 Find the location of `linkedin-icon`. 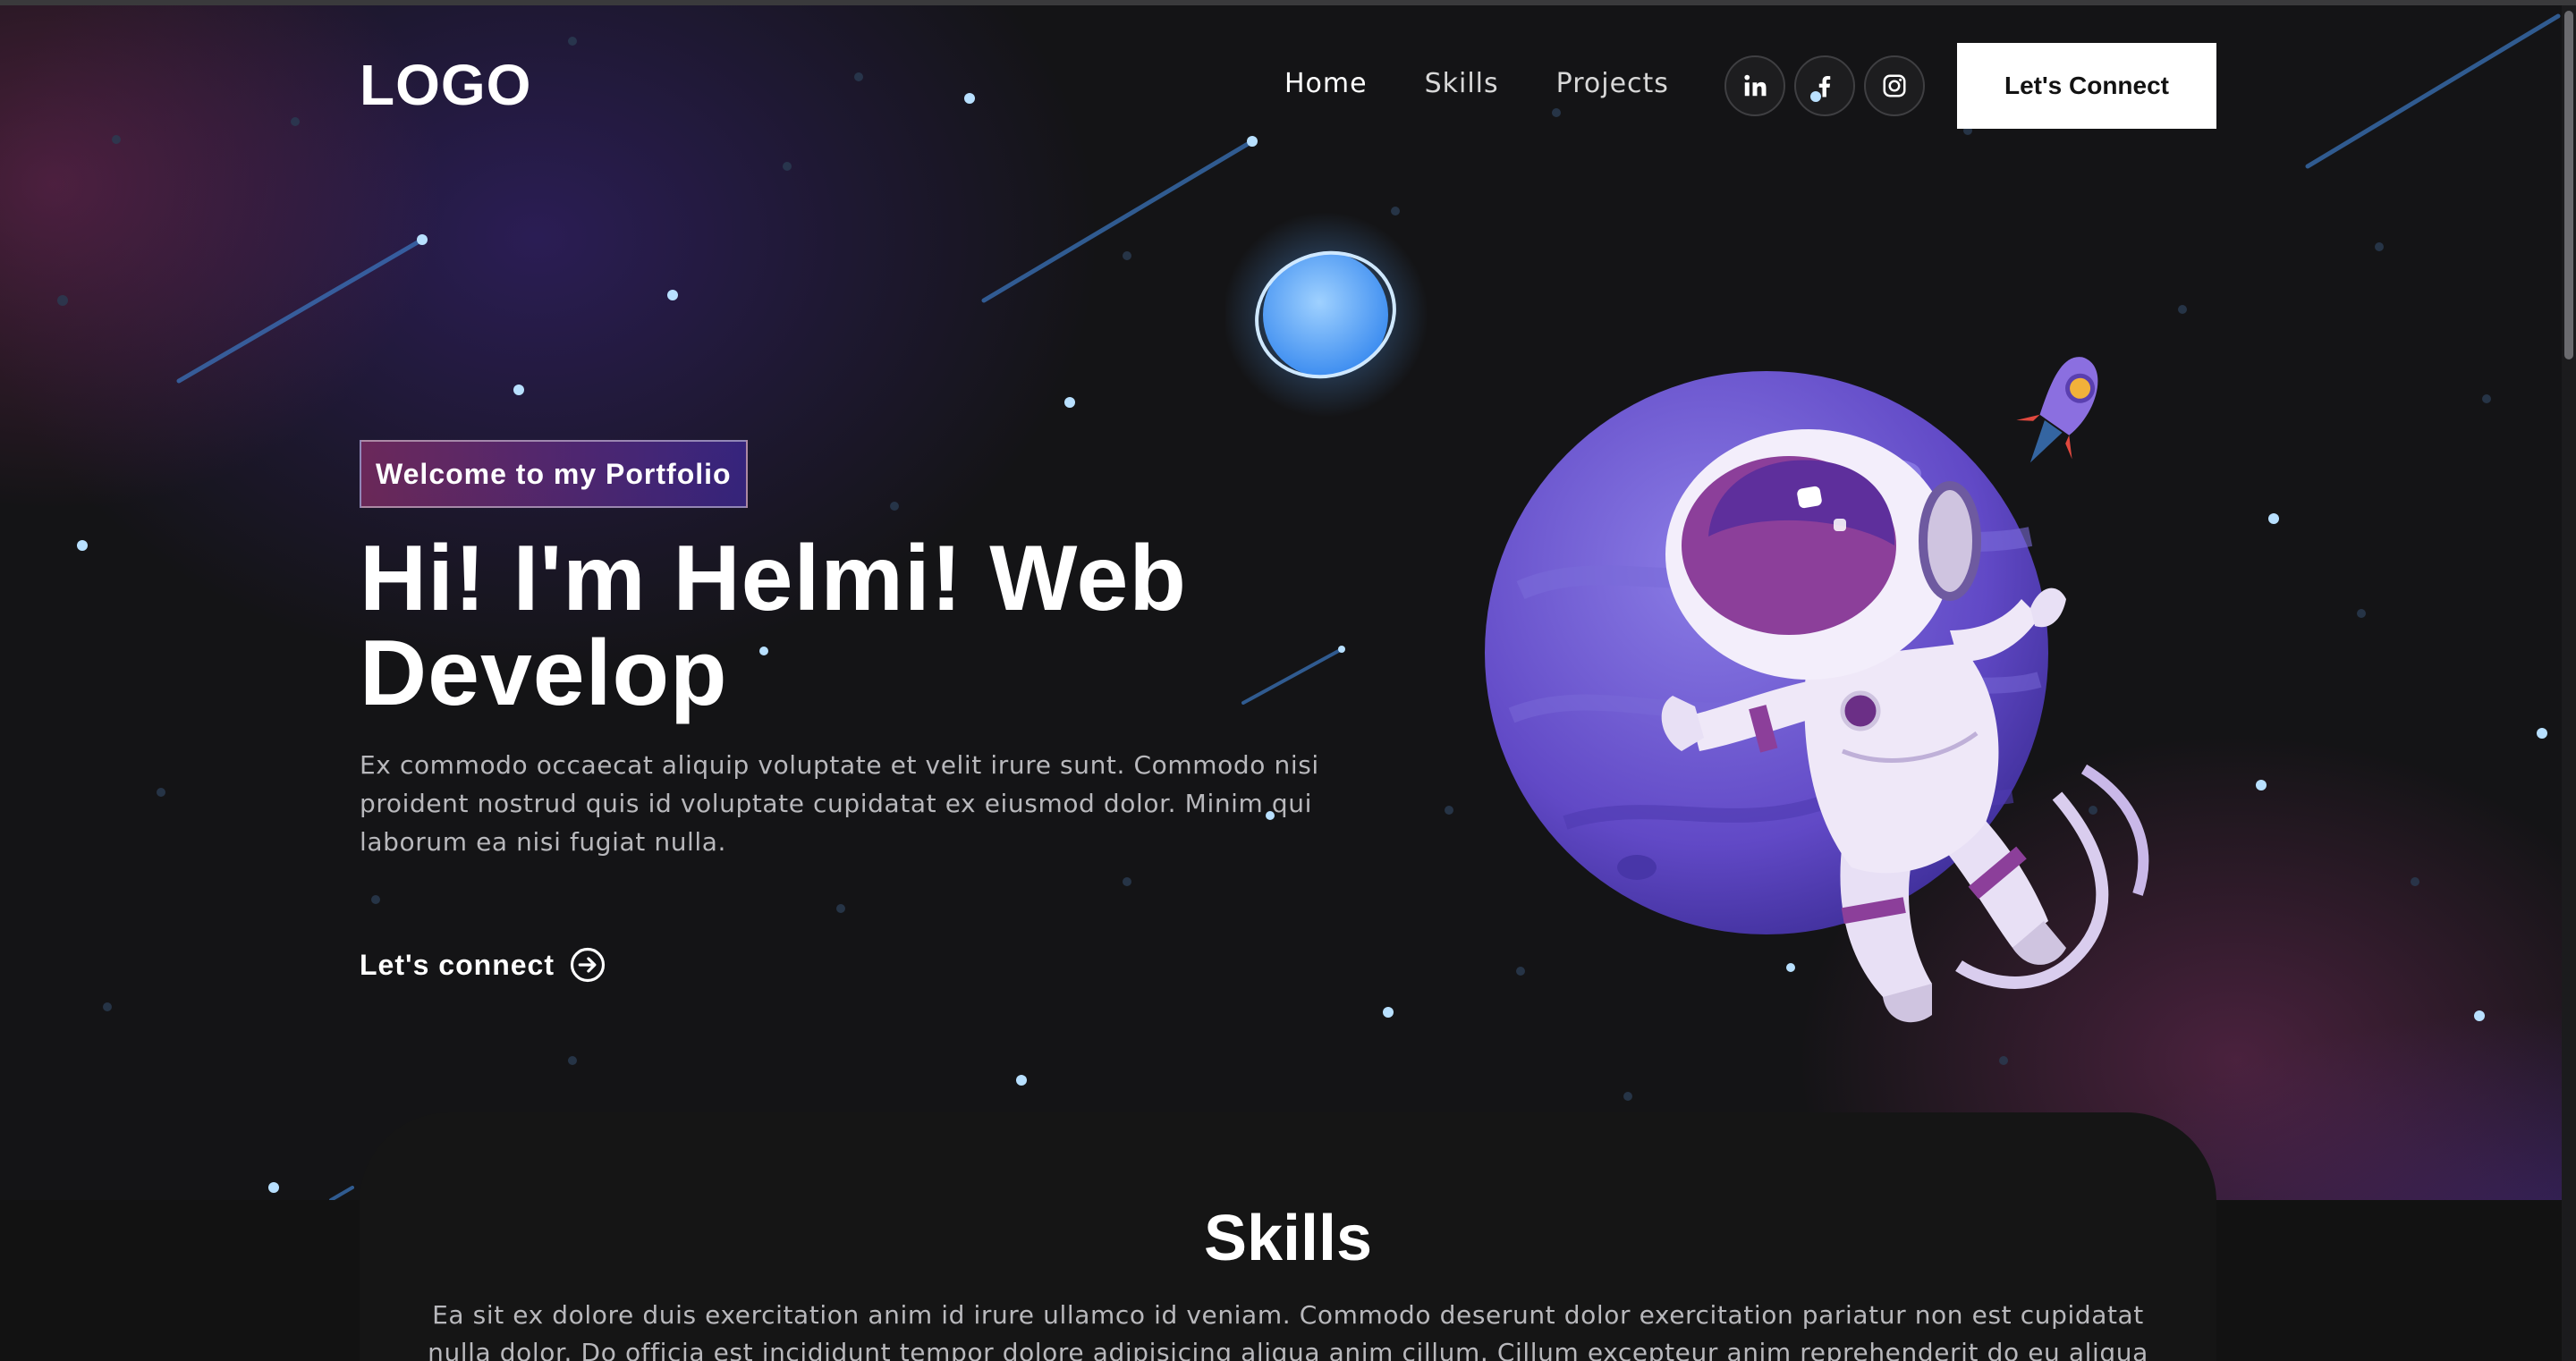

linkedin-icon is located at coordinates (1755, 85).